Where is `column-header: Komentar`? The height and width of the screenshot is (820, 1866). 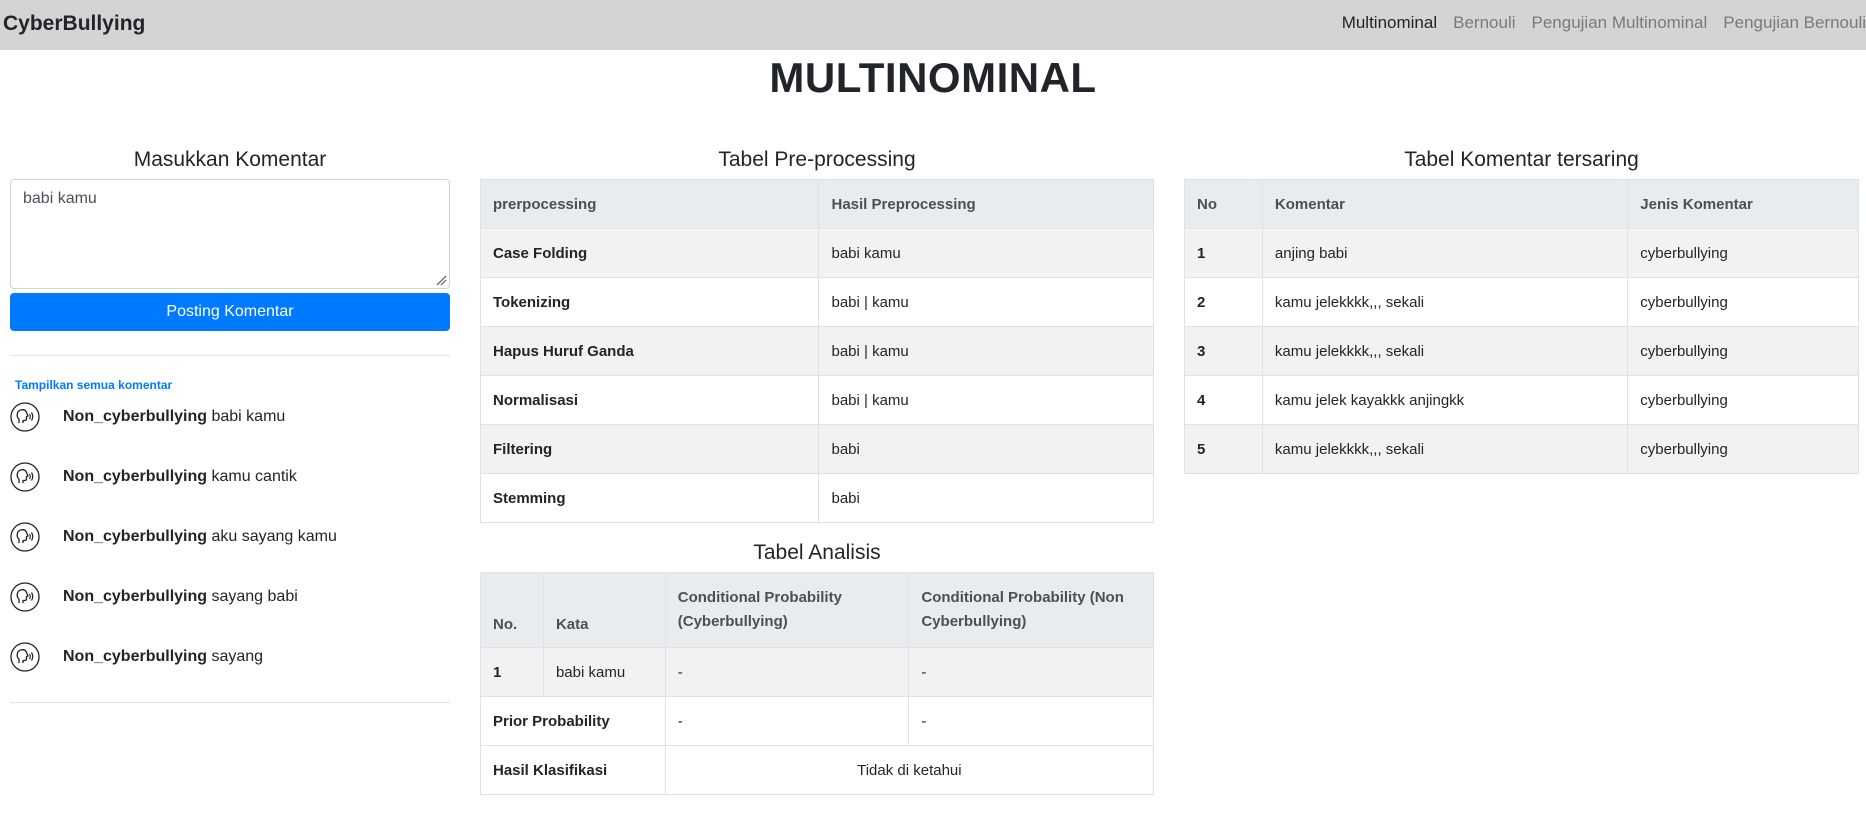 column-header: Komentar is located at coordinates (1445, 204).